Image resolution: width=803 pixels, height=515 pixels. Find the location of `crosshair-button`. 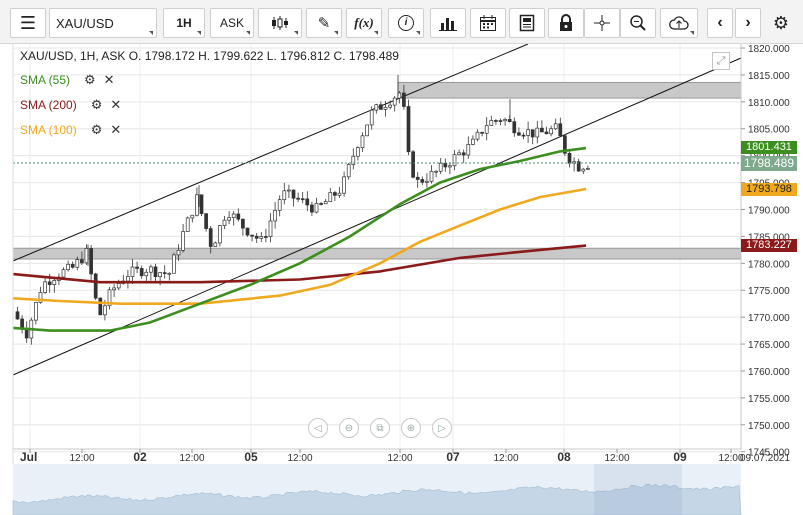

crosshair-button is located at coordinates (602, 23).